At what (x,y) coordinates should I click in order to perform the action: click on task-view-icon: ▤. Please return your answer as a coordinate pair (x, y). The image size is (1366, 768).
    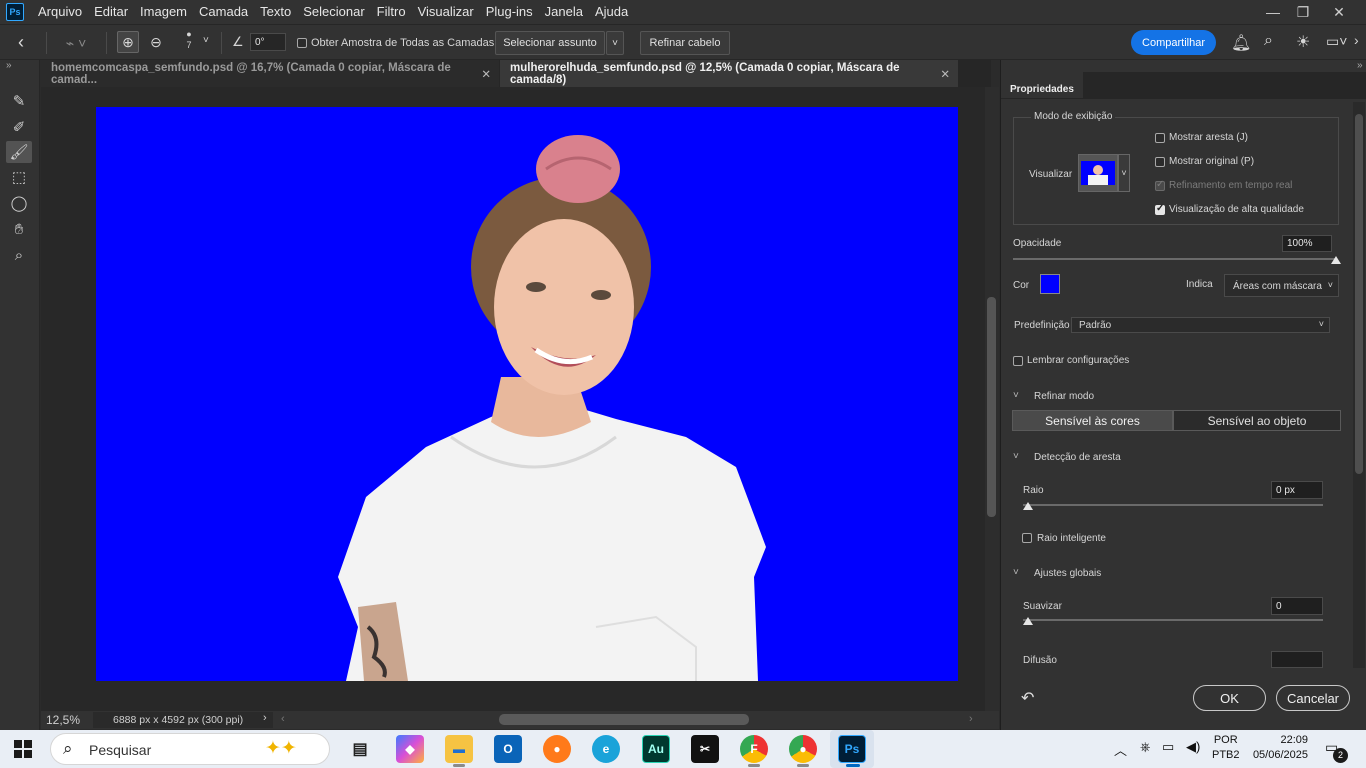
    Looking at the image, I should click on (360, 749).